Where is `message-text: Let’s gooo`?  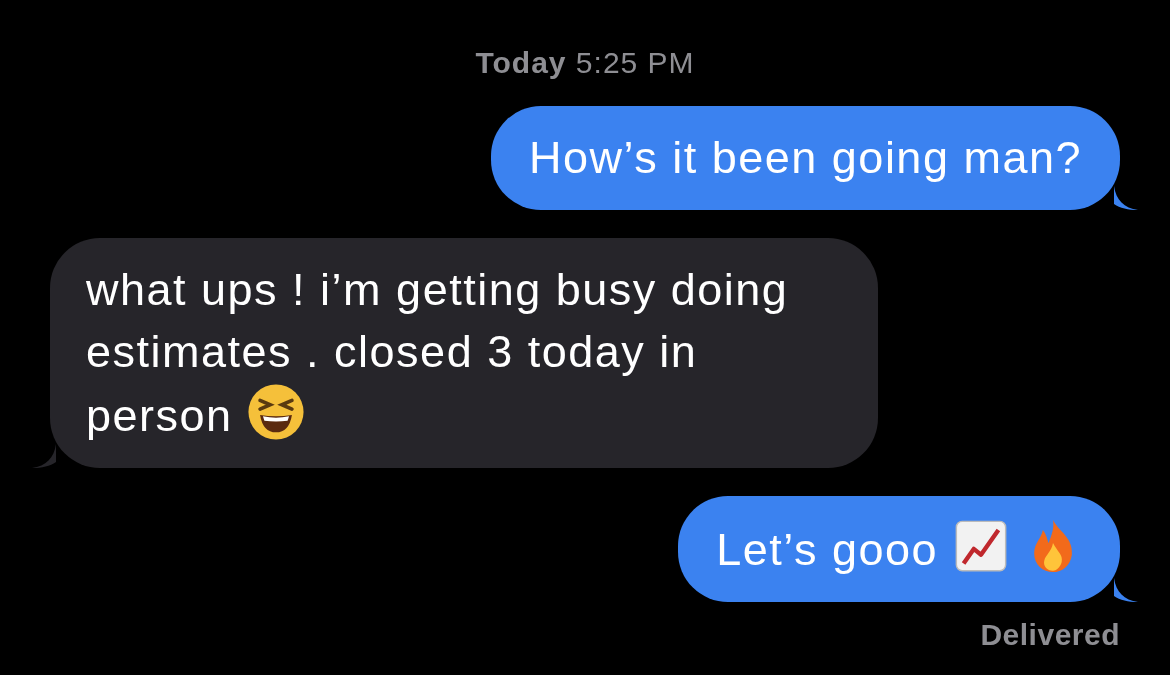 message-text: Let’s gooo is located at coordinates (899, 549).